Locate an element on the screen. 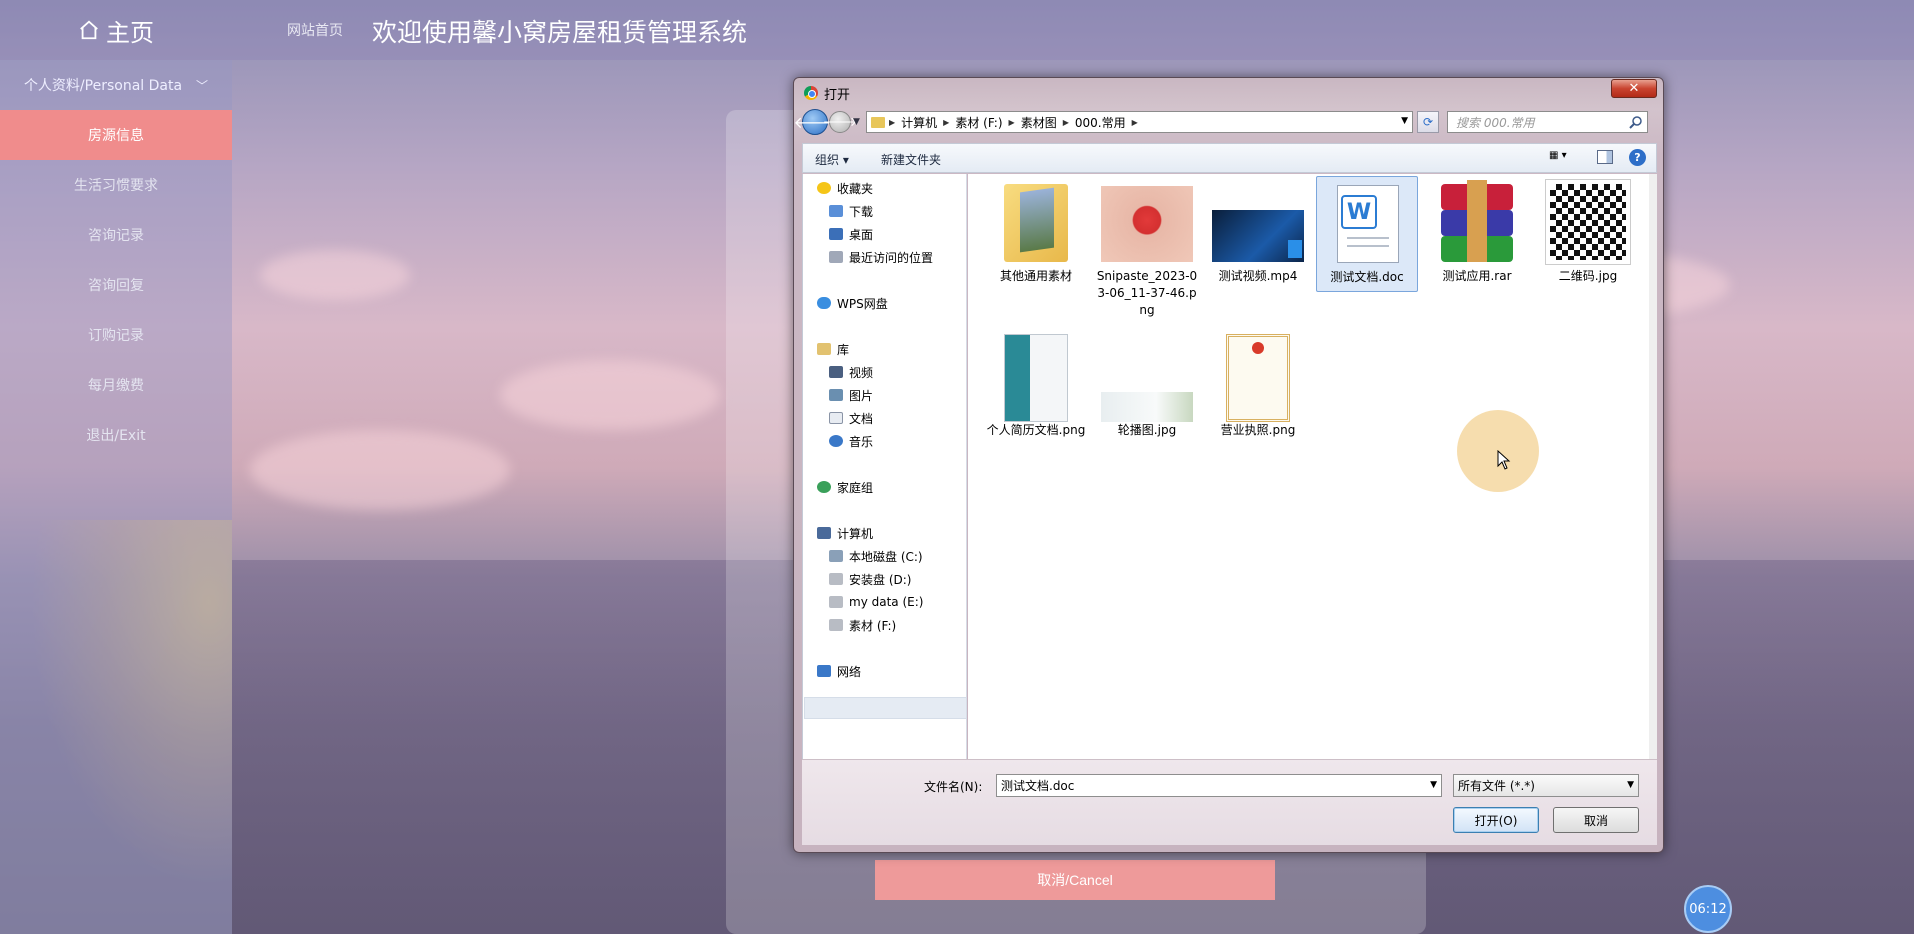  background-cloud is located at coordinates (335, 275).